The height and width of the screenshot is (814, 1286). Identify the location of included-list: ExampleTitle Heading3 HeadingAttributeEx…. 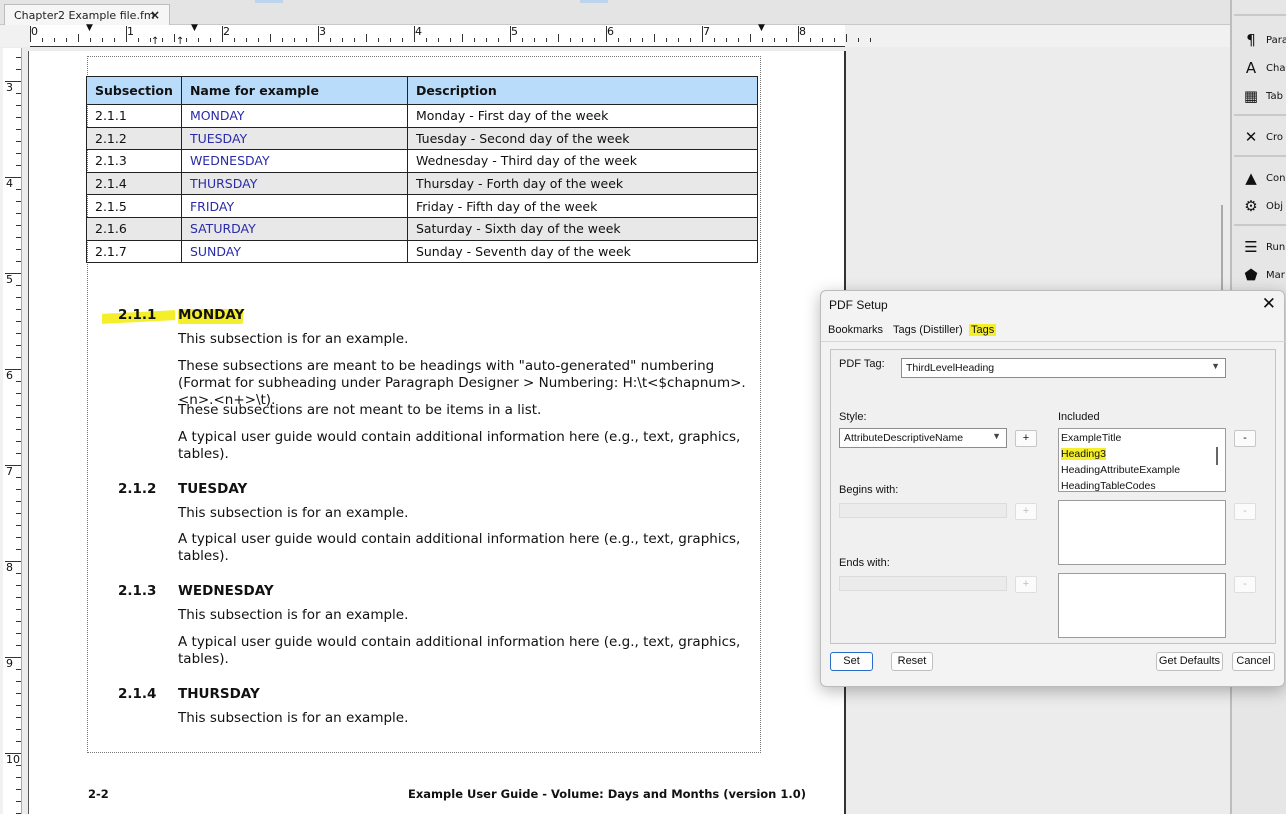
(1142, 460).